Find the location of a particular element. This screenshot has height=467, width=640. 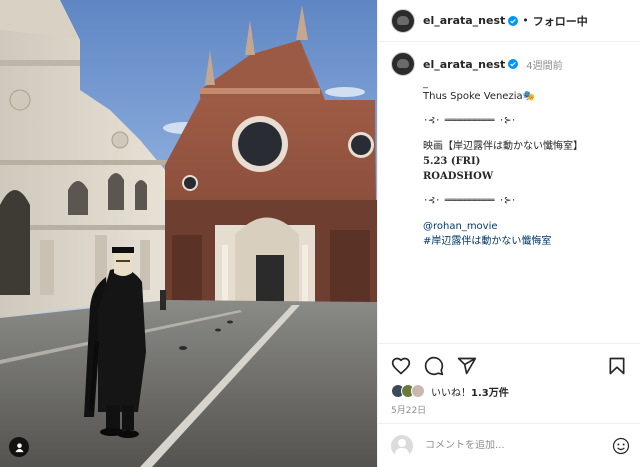

time-ago: 4週間前 is located at coordinates (544, 64).